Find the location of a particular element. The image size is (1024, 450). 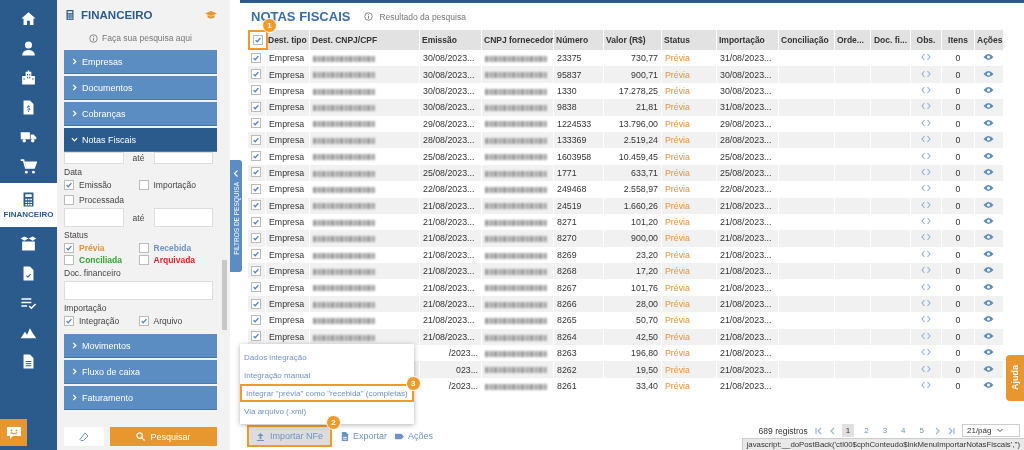

accordion-header: Faturamento is located at coordinates (140, 398).